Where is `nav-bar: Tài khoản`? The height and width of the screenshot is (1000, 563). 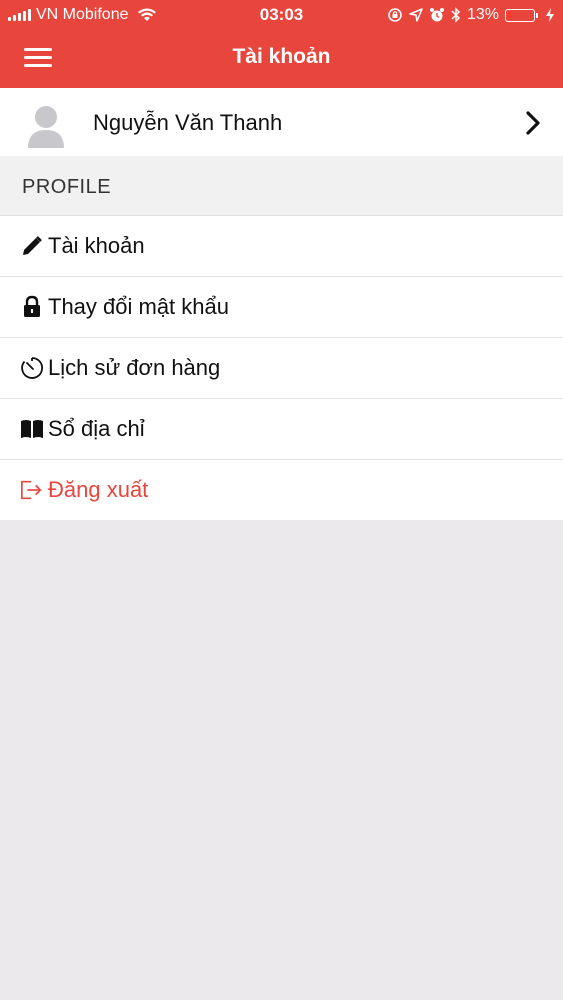 nav-bar: Tài khoản is located at coordinates (281, 59).